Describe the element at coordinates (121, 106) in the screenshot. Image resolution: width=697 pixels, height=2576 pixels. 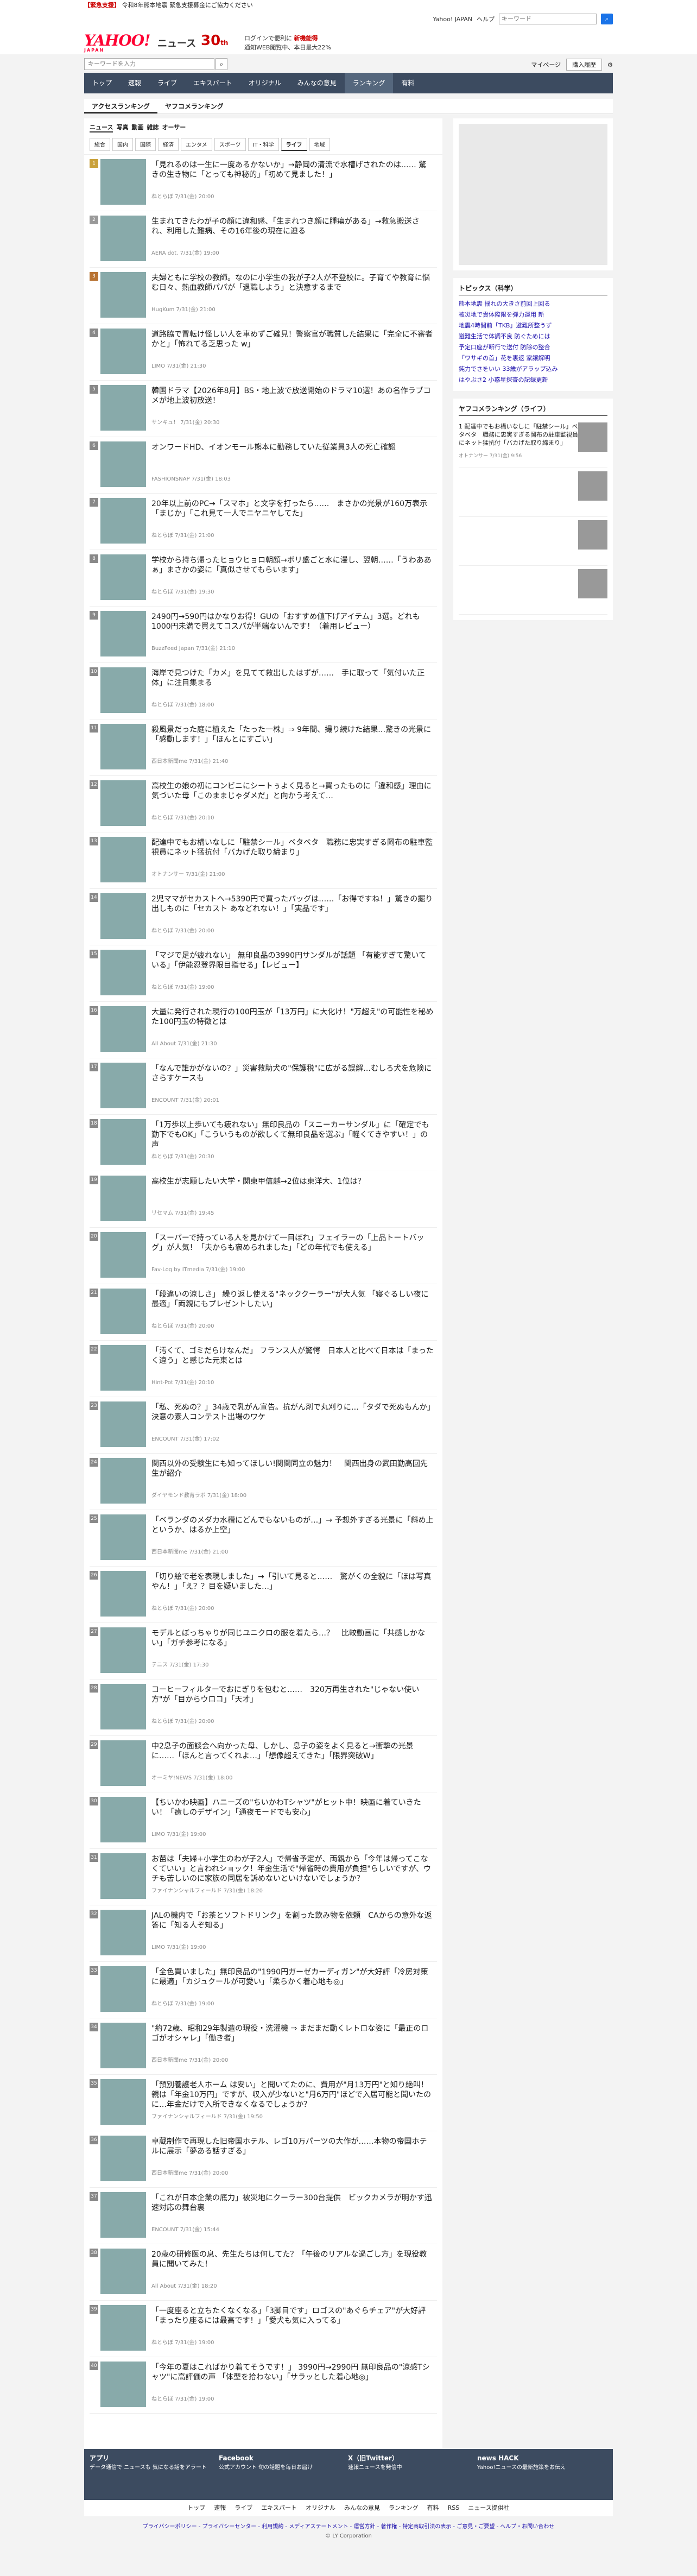
I see `tab-access-ranking: アクセスランキング` at that location.